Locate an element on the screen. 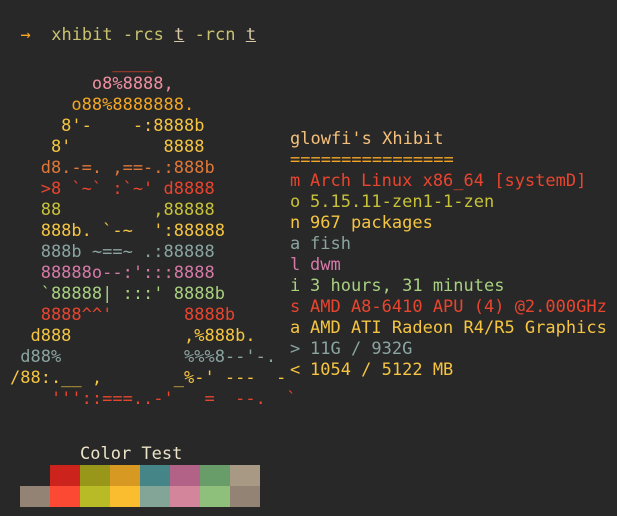 The width and height of the screenshot is (617, 516). command-flag-2: -rcn is located at coordinates (215, 35).